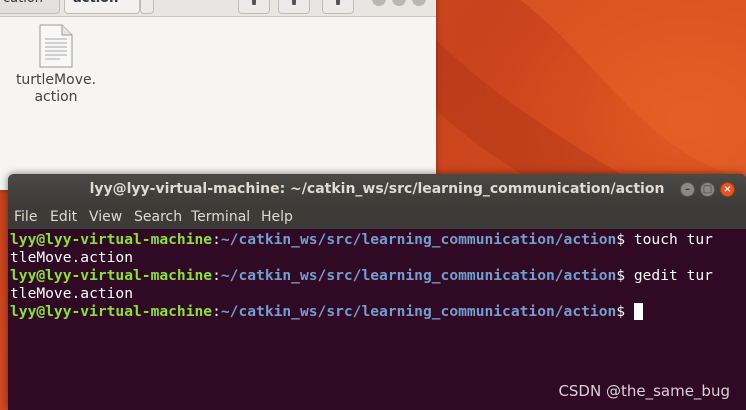 The image size is (746, 410). I want to click on maximize-button, so click(399, 3).